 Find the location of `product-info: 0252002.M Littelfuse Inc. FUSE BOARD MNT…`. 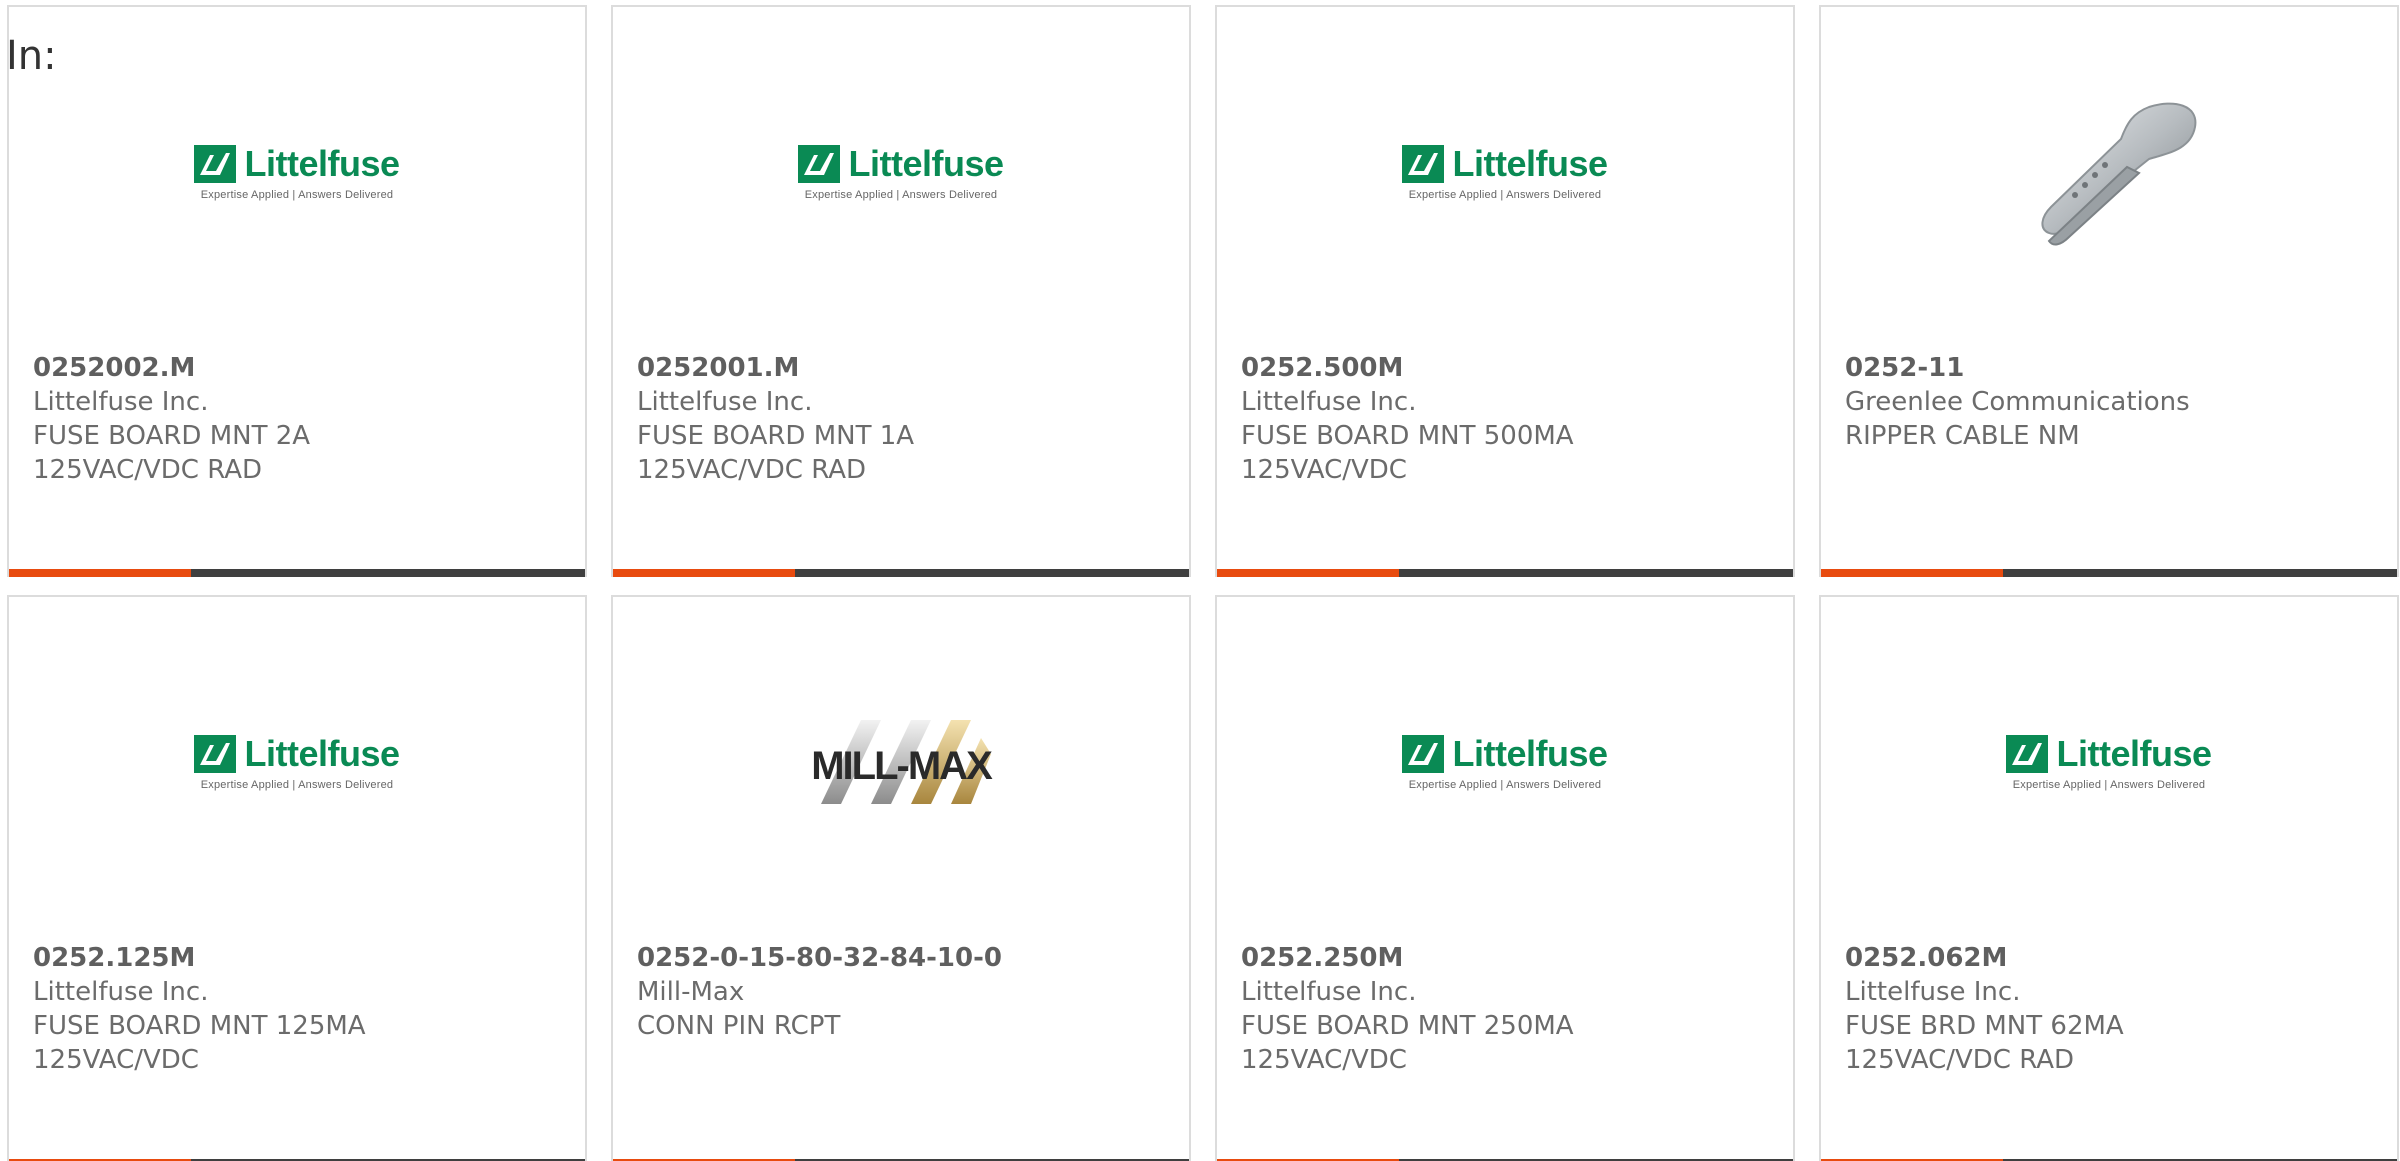

product-info: 0252002.M Littelfuse Inc. FUSE BOARD MNT… is located at coordinates (299, 419).